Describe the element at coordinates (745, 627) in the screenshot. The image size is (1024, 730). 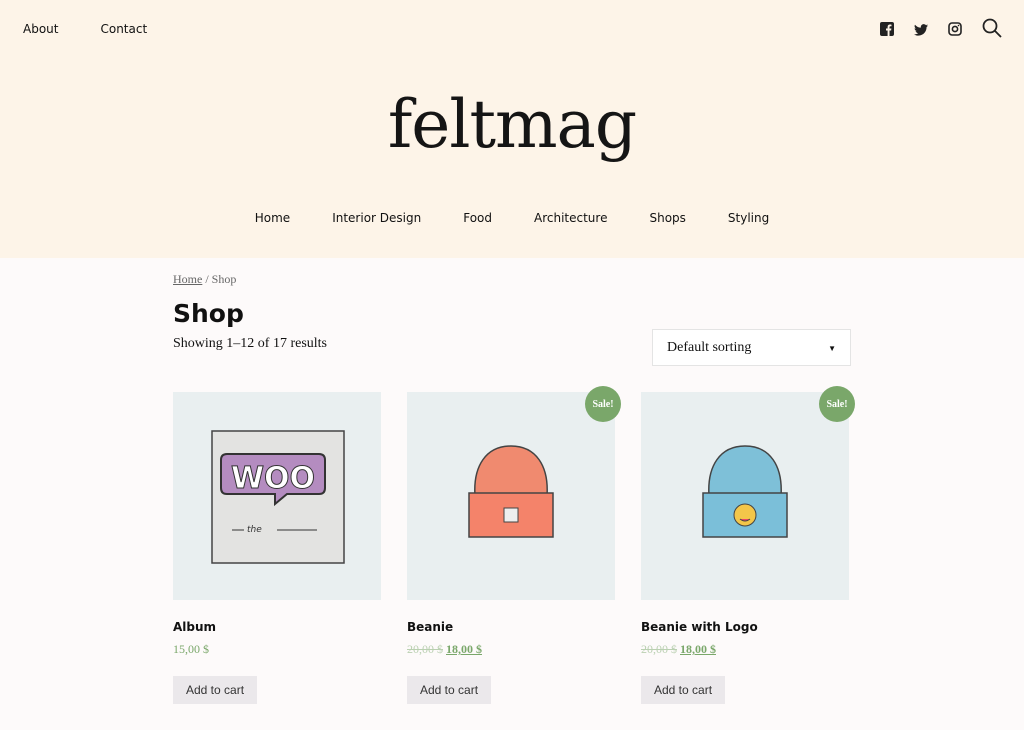
I see `product-title: Beanie with Logo` at that location.